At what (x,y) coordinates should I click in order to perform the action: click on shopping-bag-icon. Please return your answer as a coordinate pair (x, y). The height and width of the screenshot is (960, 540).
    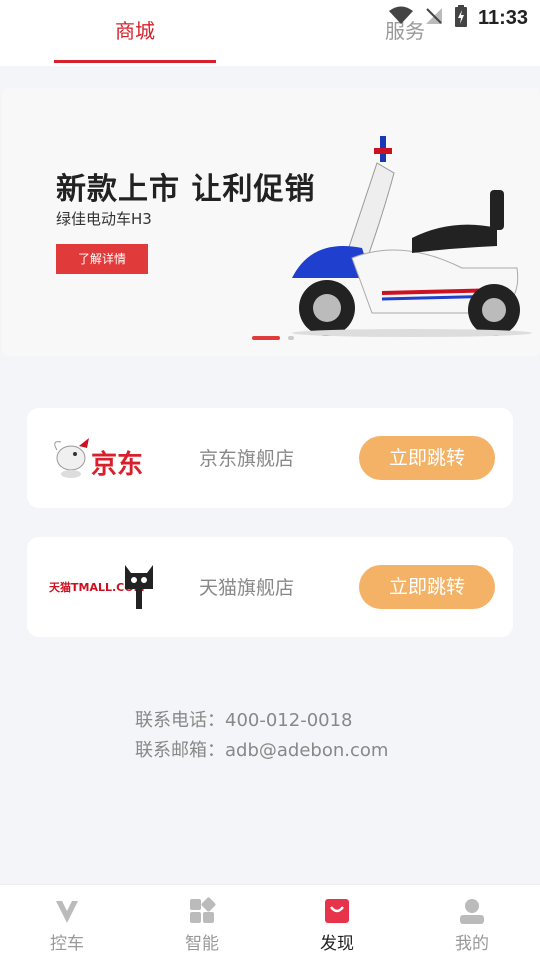
    Looking at the image, I should click on (337, 911).